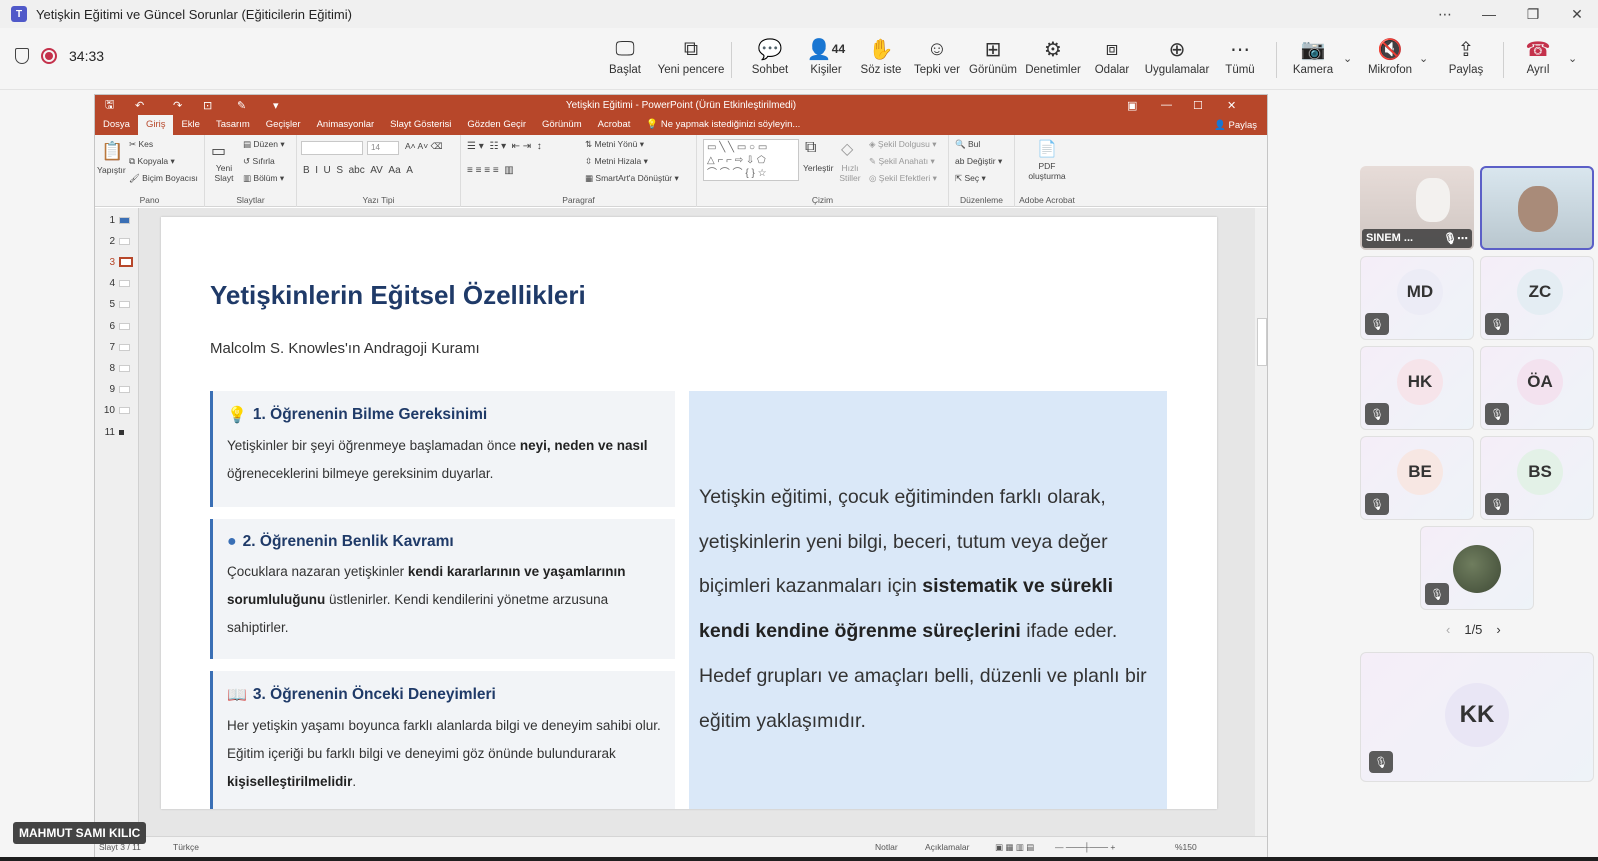  I want to click on slide-vertical-scrollbar, so click(1261, 523).